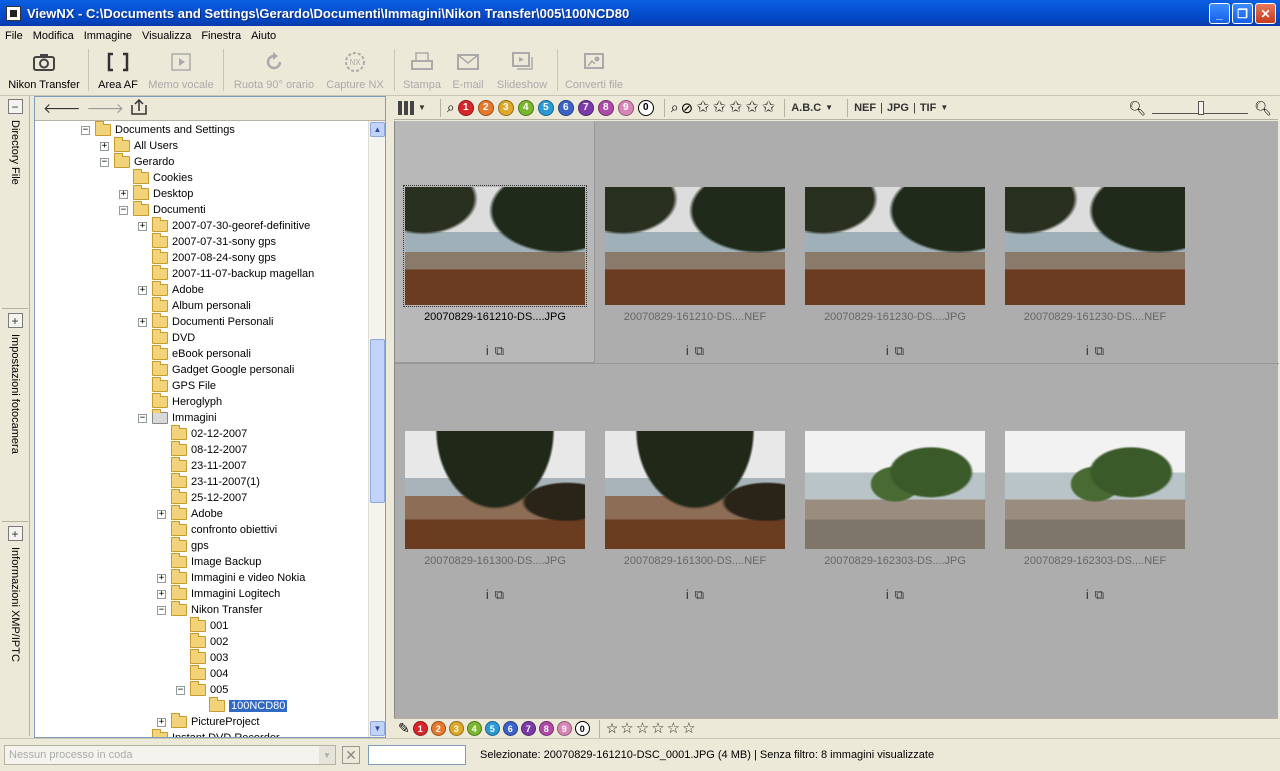 The height and width of the screenshot is (771, 1280). I want to click on tree-item: 004, so click(202, 673).